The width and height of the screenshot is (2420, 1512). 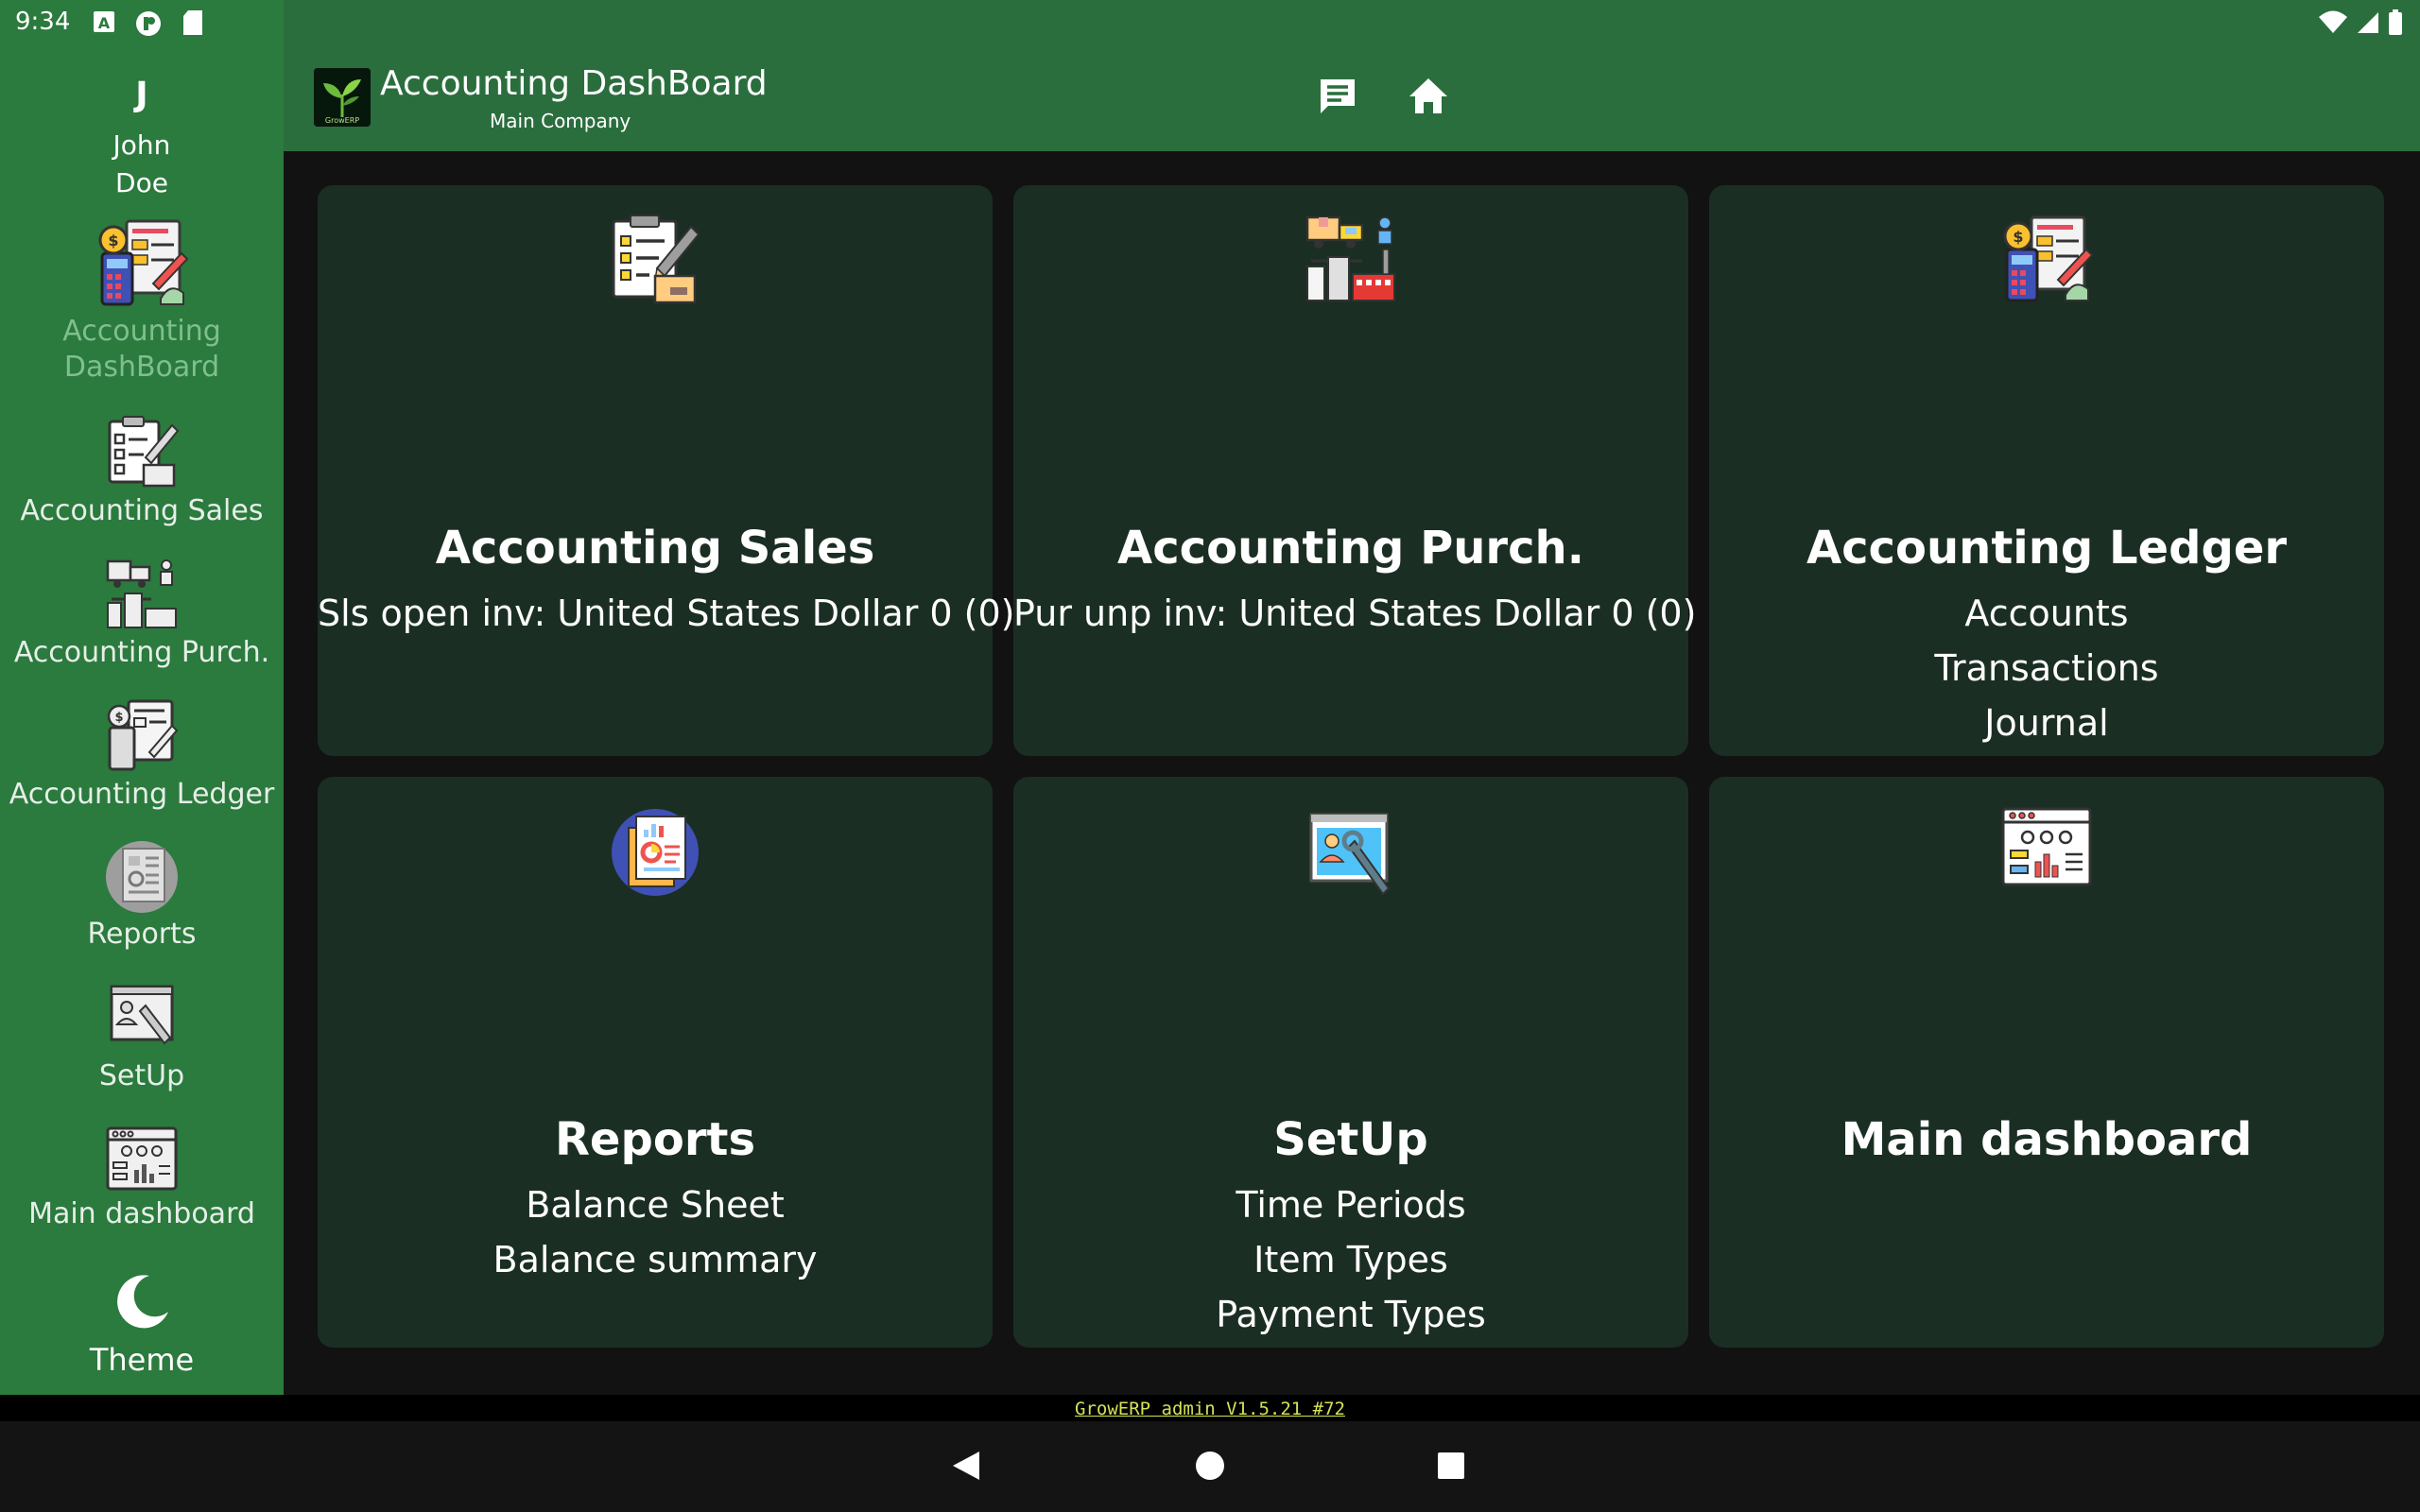 What do you see at coordinates (655, 1204) in the screenshot?
I see `reports-link-balance-sheet: Balance Sheet` at bounding box center [655, 1204].